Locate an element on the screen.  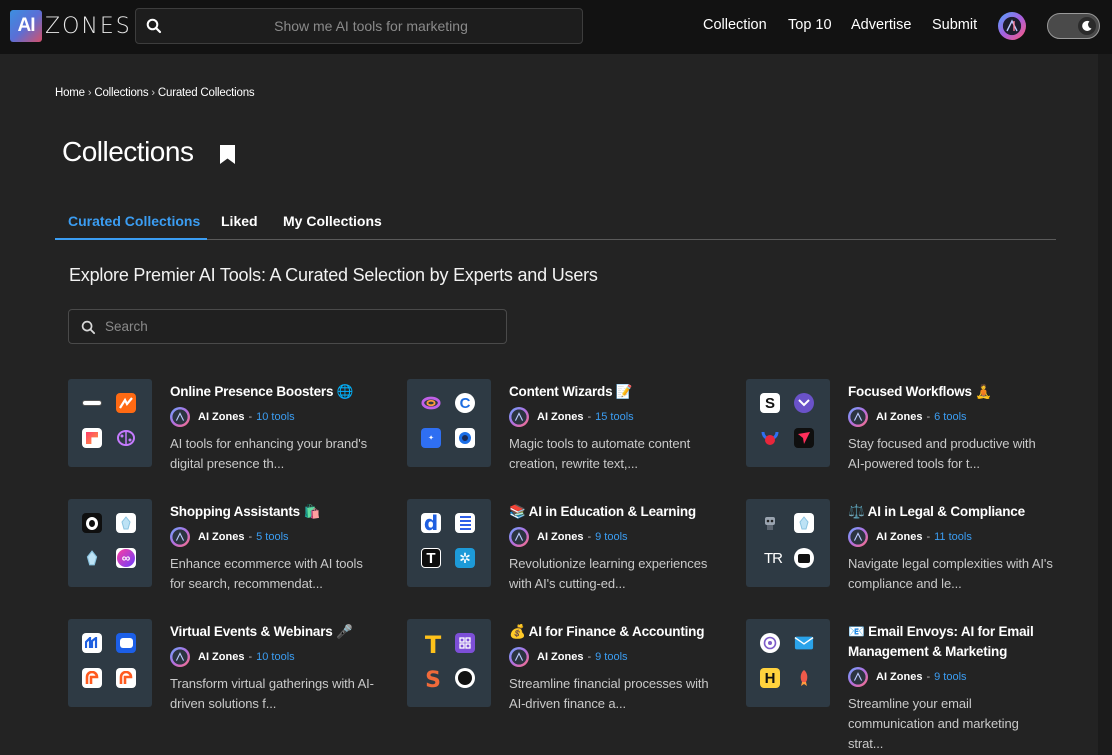
collection-title: Focused Workflows 🧘 is located at coordinates (962, 392).